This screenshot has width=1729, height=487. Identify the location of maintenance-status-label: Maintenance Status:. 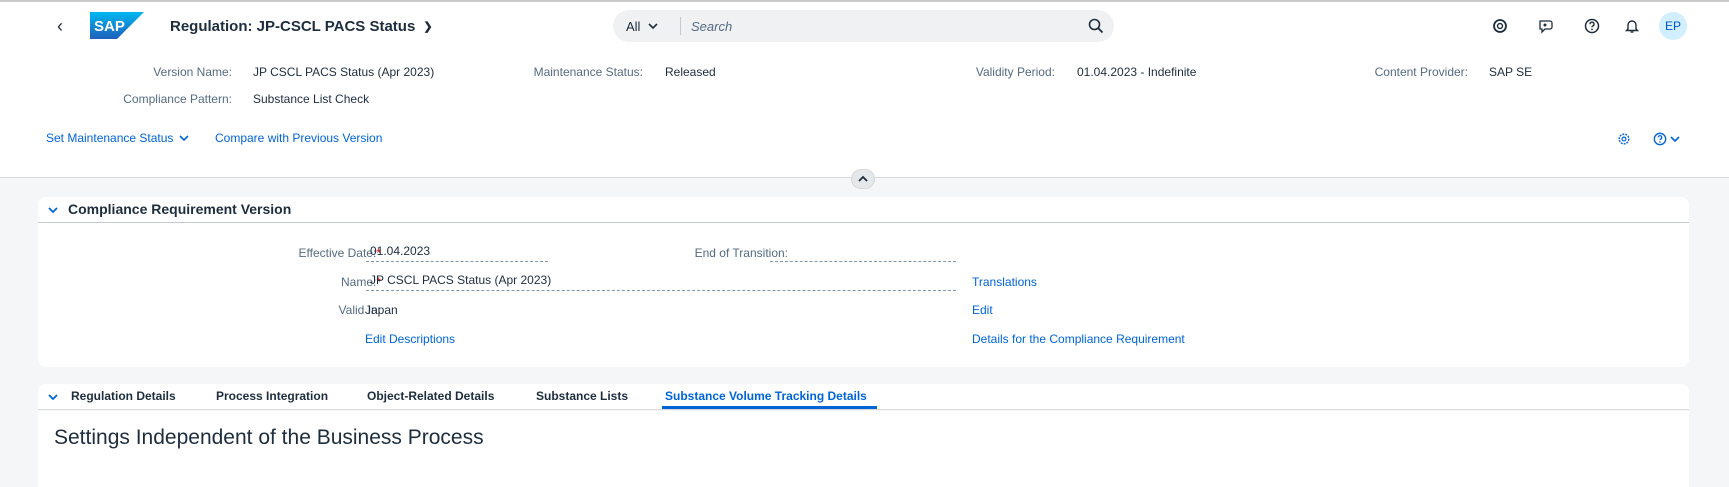
(588, 72).